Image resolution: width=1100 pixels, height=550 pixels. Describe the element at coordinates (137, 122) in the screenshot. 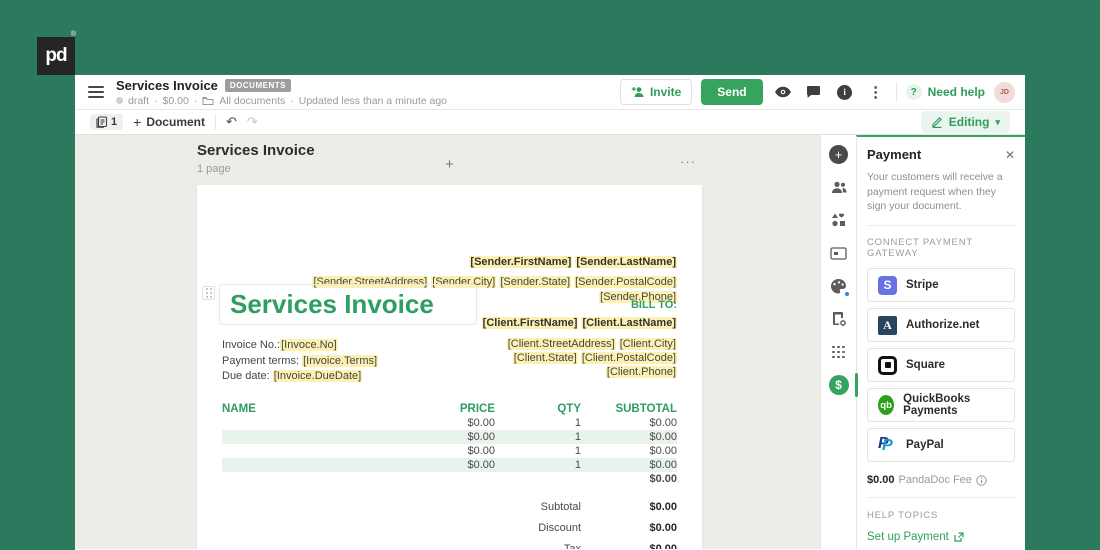

I see `plus-icon: +` at that location.